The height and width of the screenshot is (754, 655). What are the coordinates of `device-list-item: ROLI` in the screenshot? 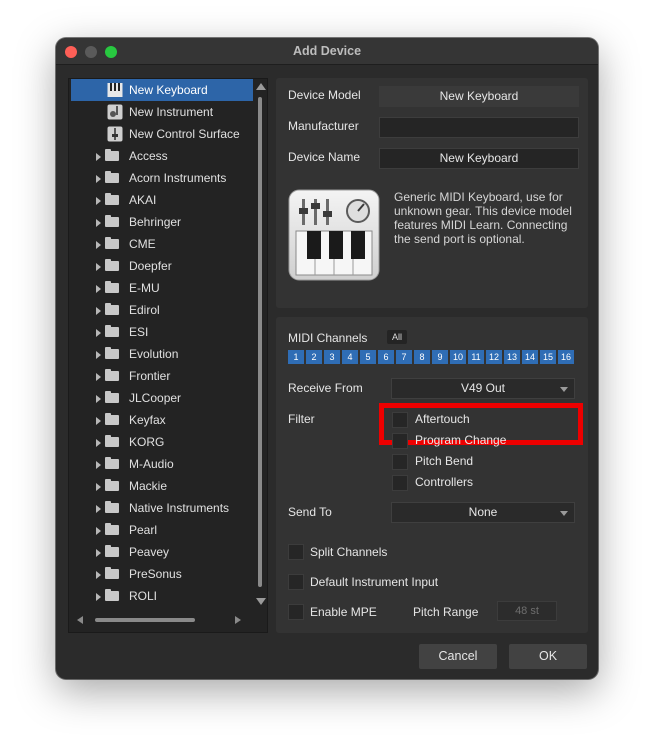 It's located at (161, 596).